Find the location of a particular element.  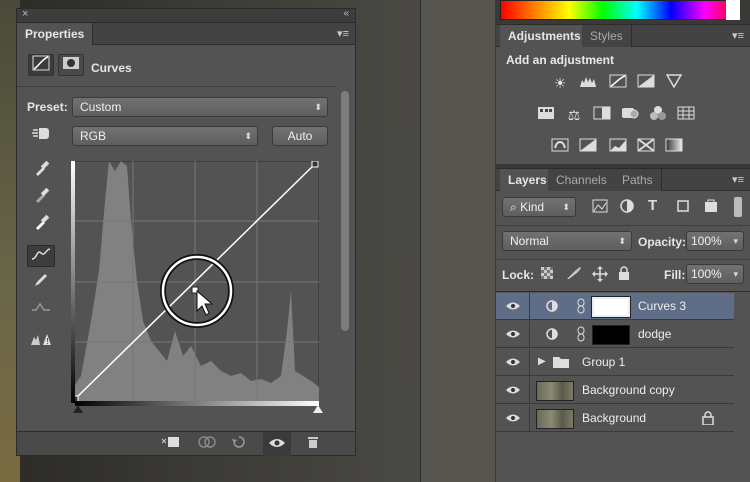

eyedropper-black-icon is located at coordinates (41, 170).